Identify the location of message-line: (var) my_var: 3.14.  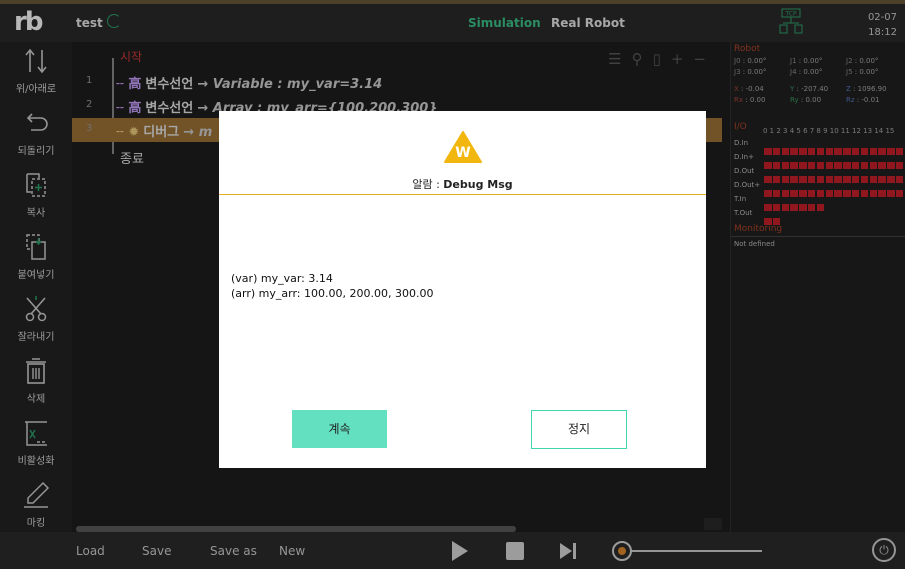
(282, 278).